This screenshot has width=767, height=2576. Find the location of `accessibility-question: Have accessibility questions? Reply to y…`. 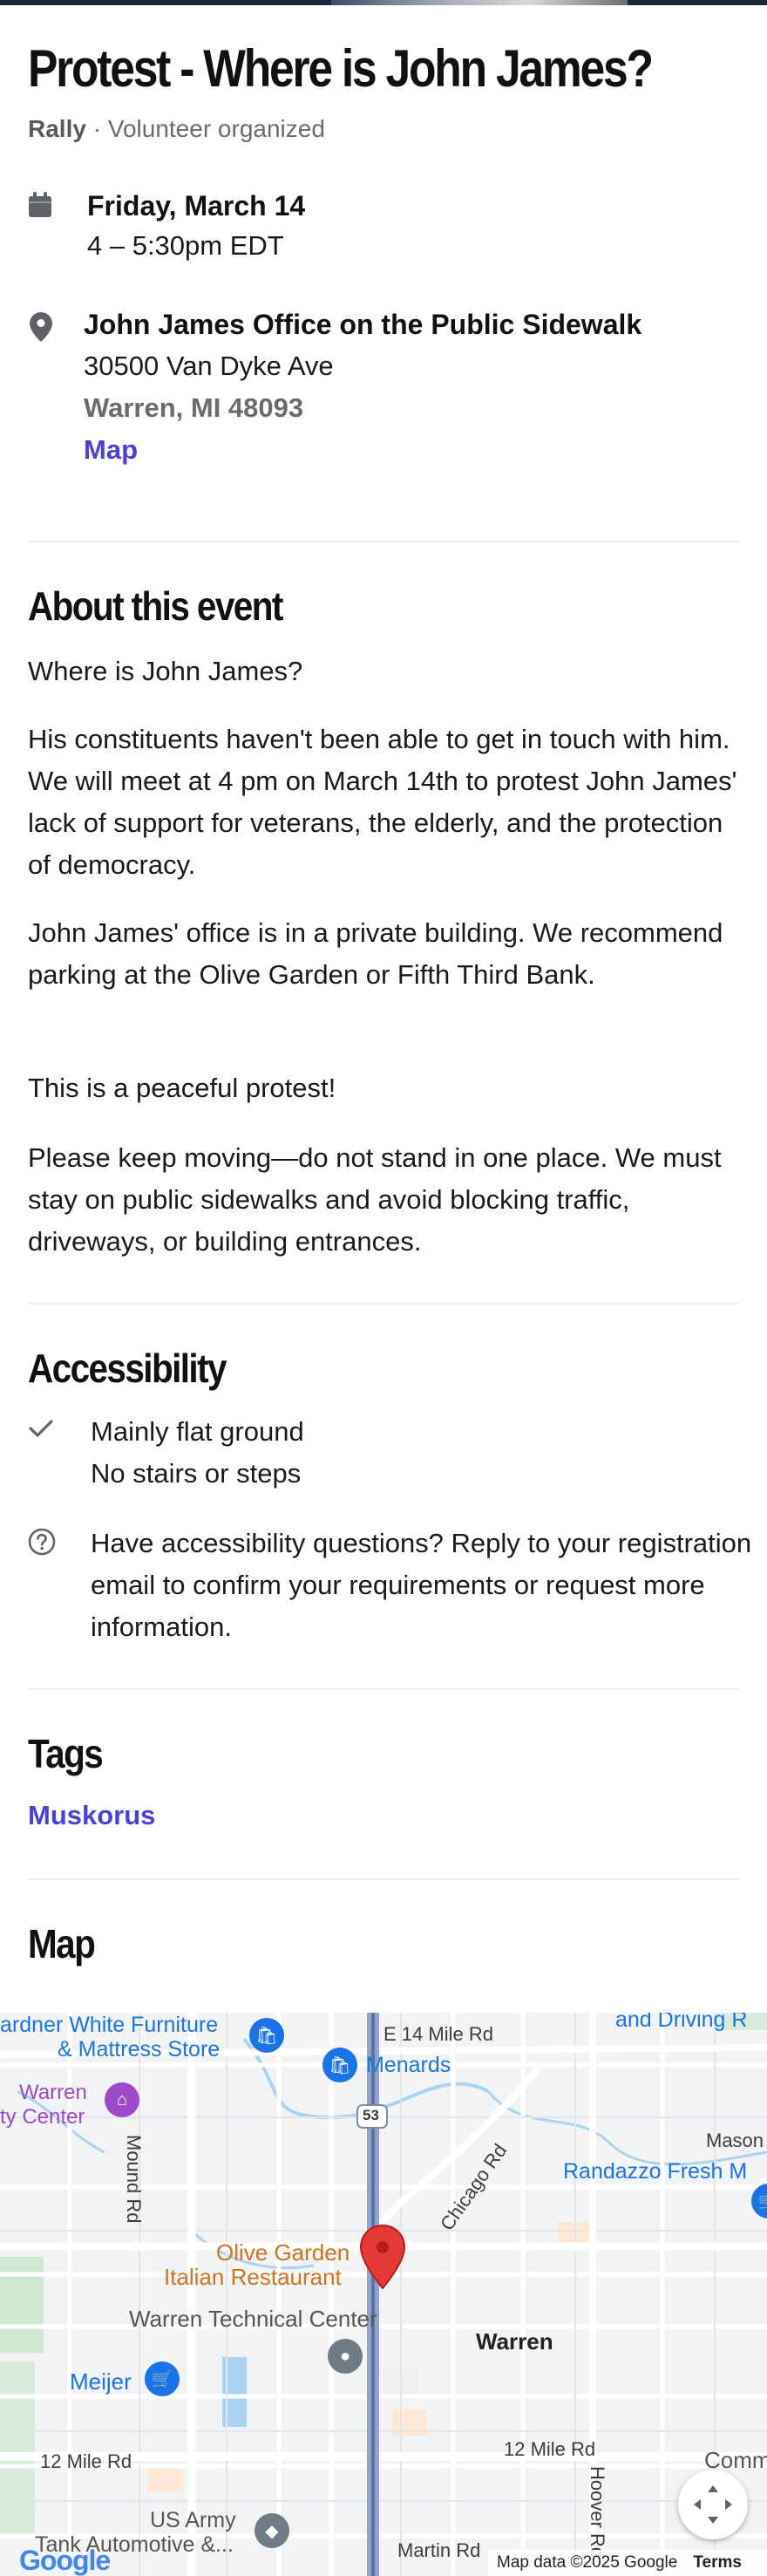

accessibility-question: Have accessibility questions? Reply to y… is located at coordinates (389, 1588).